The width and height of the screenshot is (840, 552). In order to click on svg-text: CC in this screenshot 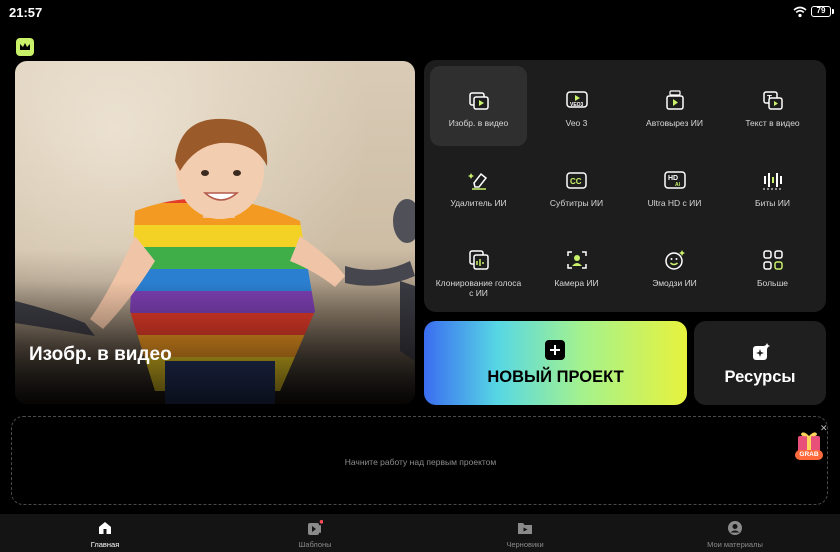, I will do `click(576, 181)`.